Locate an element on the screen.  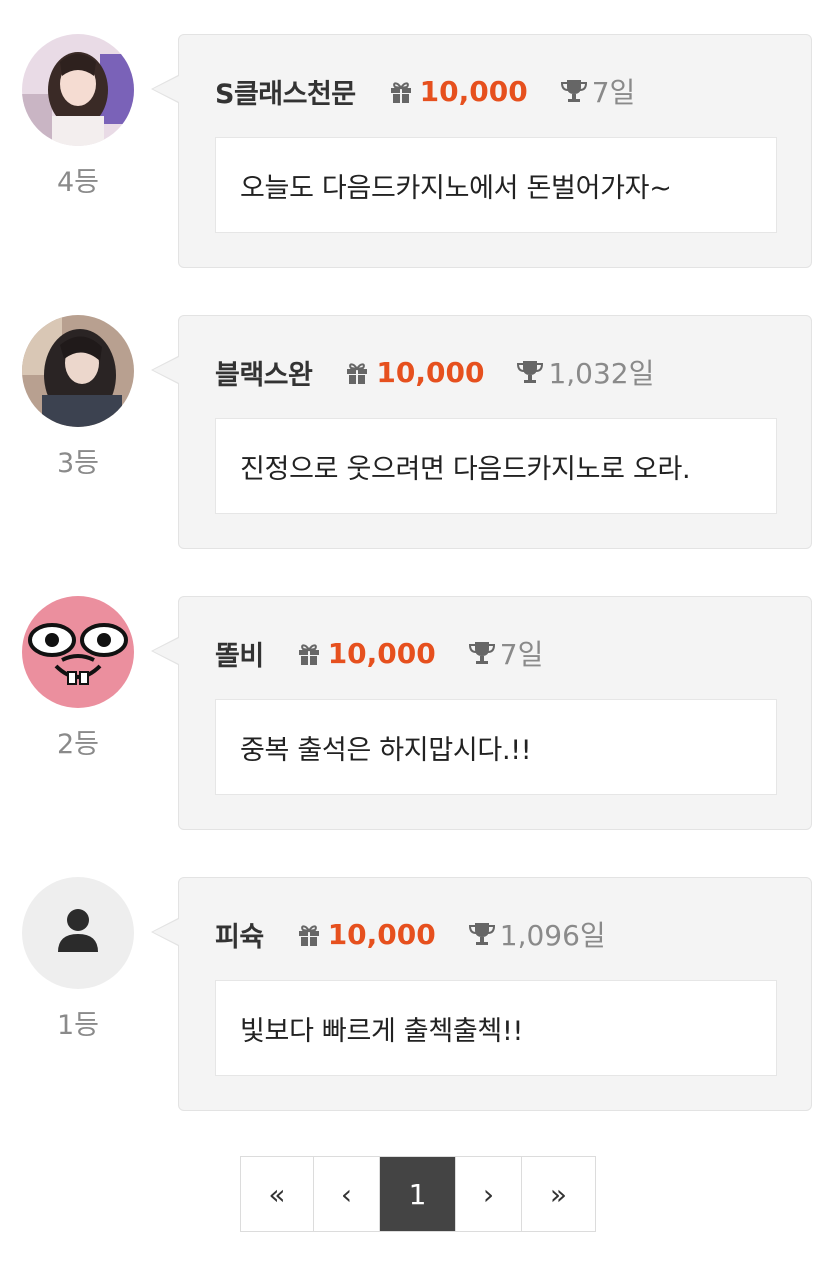
comment-card: 똘비 10,000 7일 중복 출석은 하지맙시다.!! is located at coordinates (481, 713).